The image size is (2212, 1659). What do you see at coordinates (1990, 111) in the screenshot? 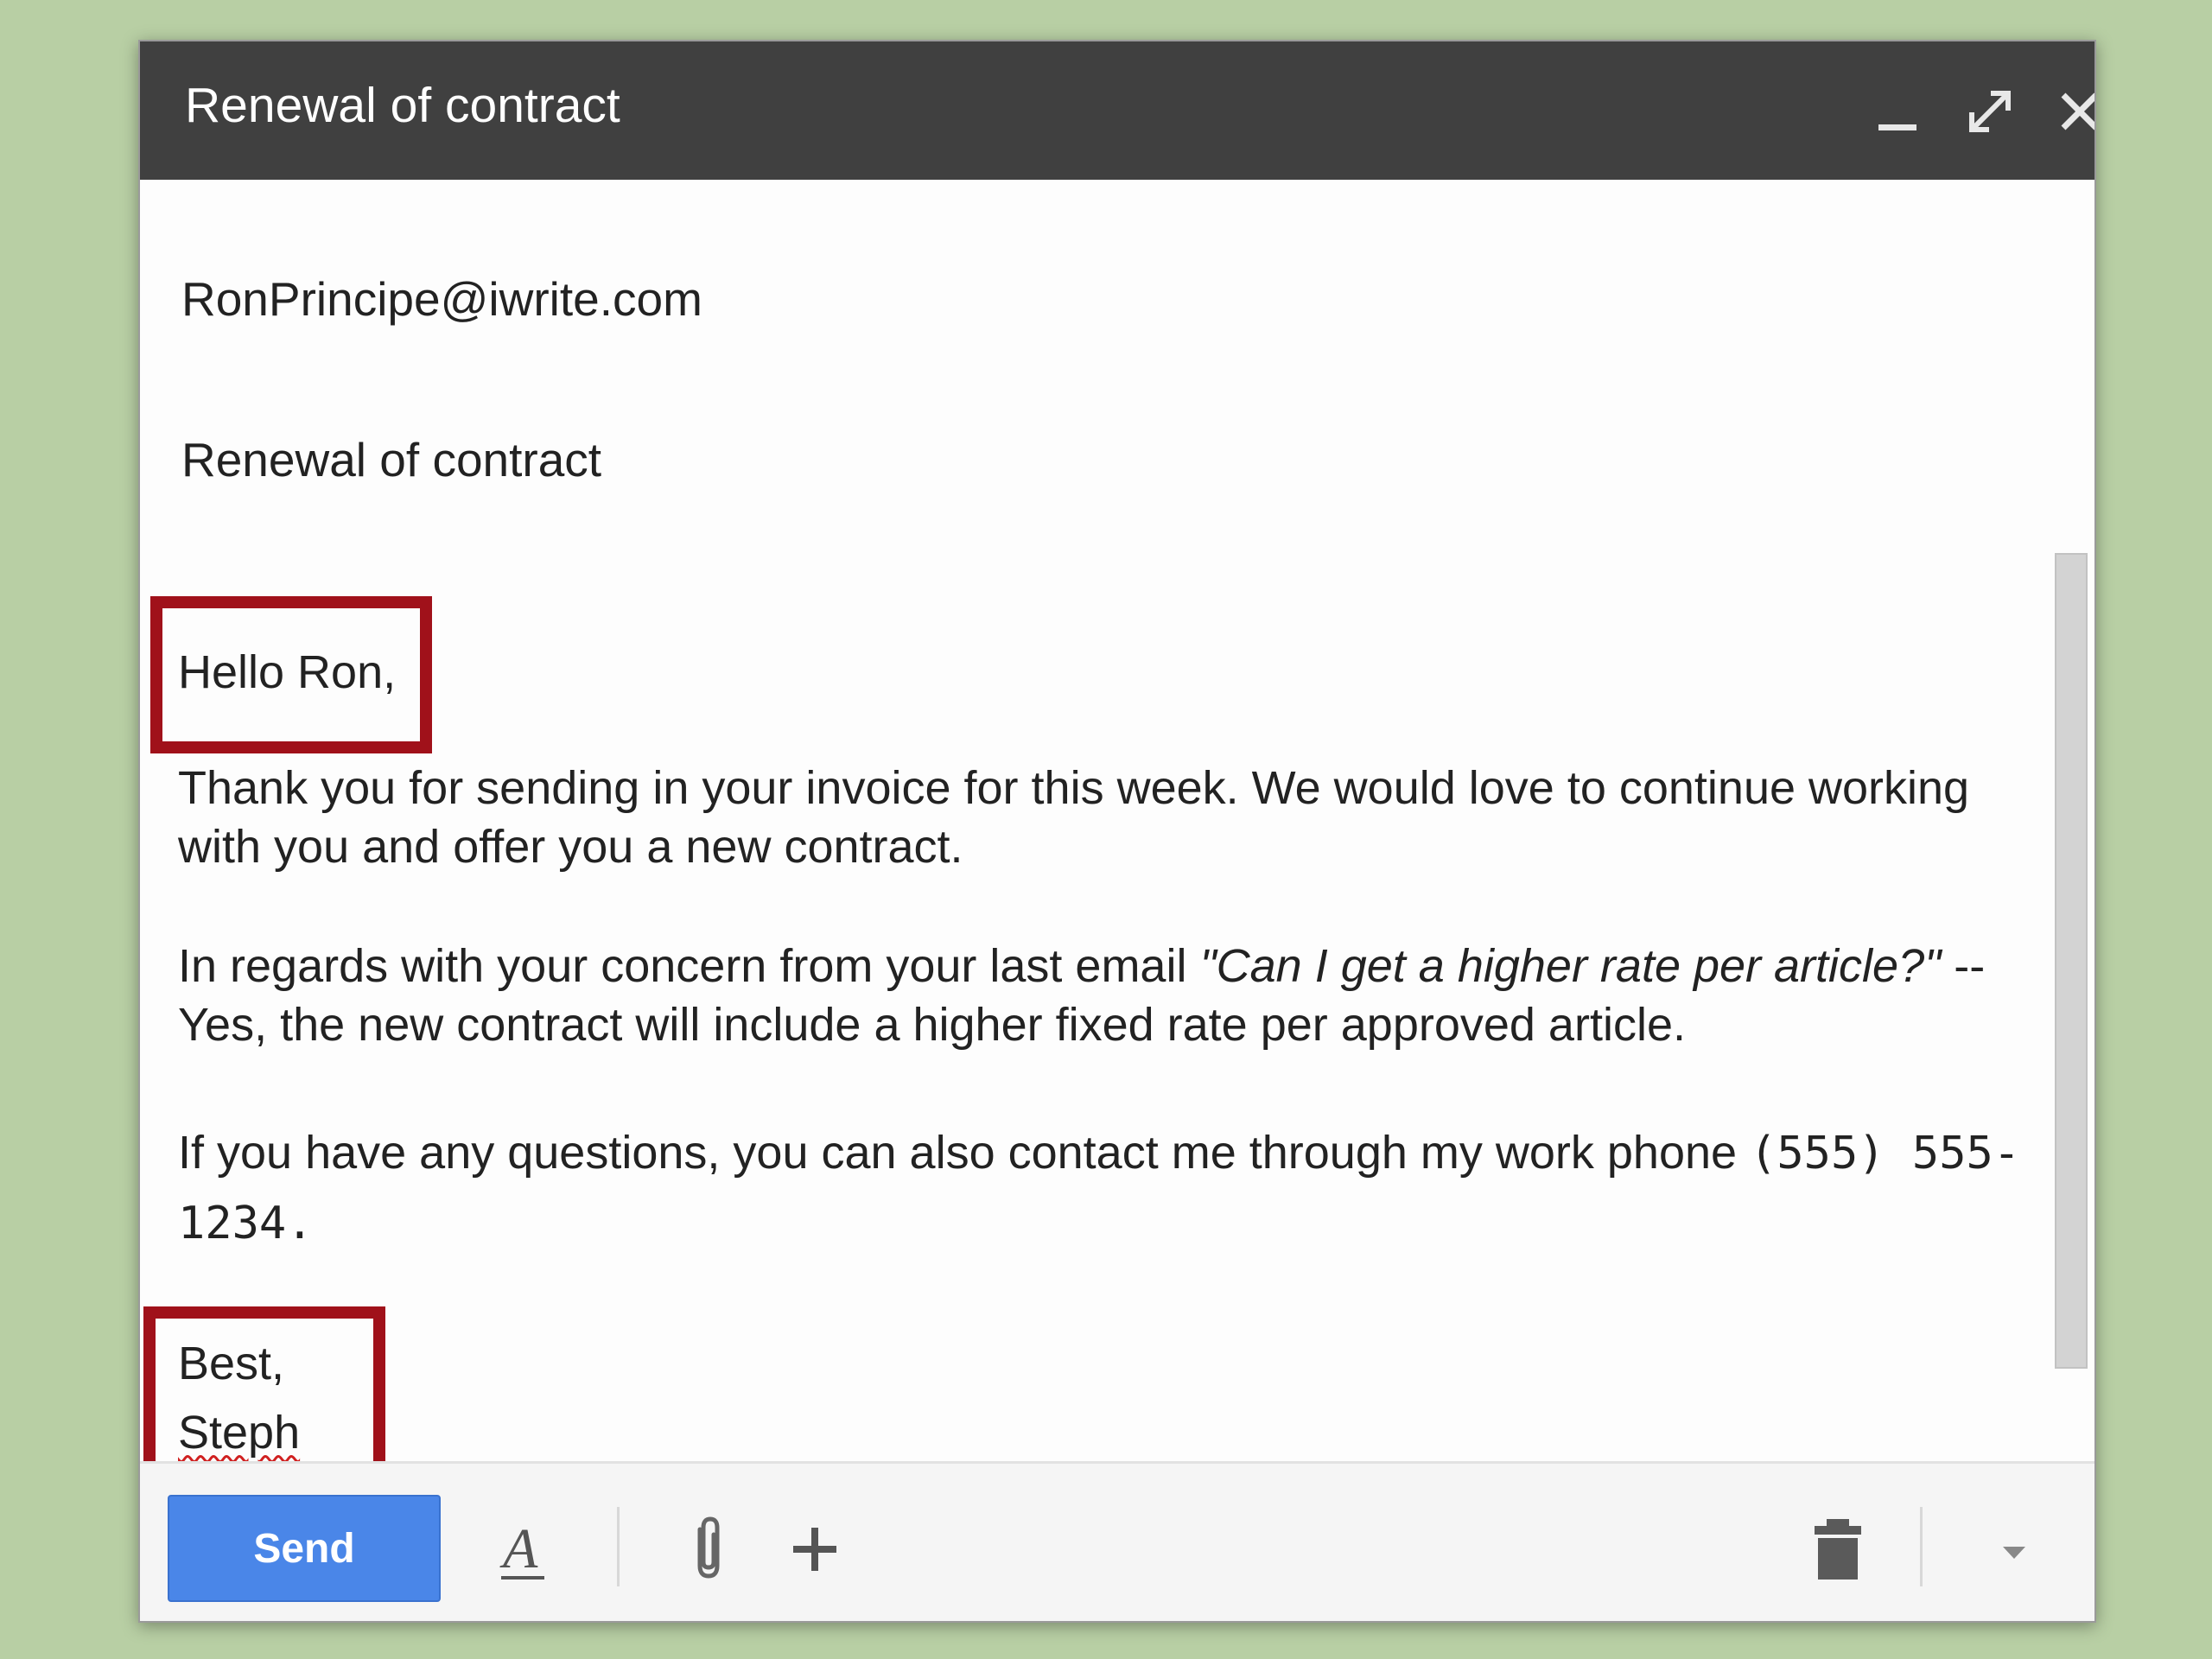
I see `expand-icon` at bounding box center [1990, 111].